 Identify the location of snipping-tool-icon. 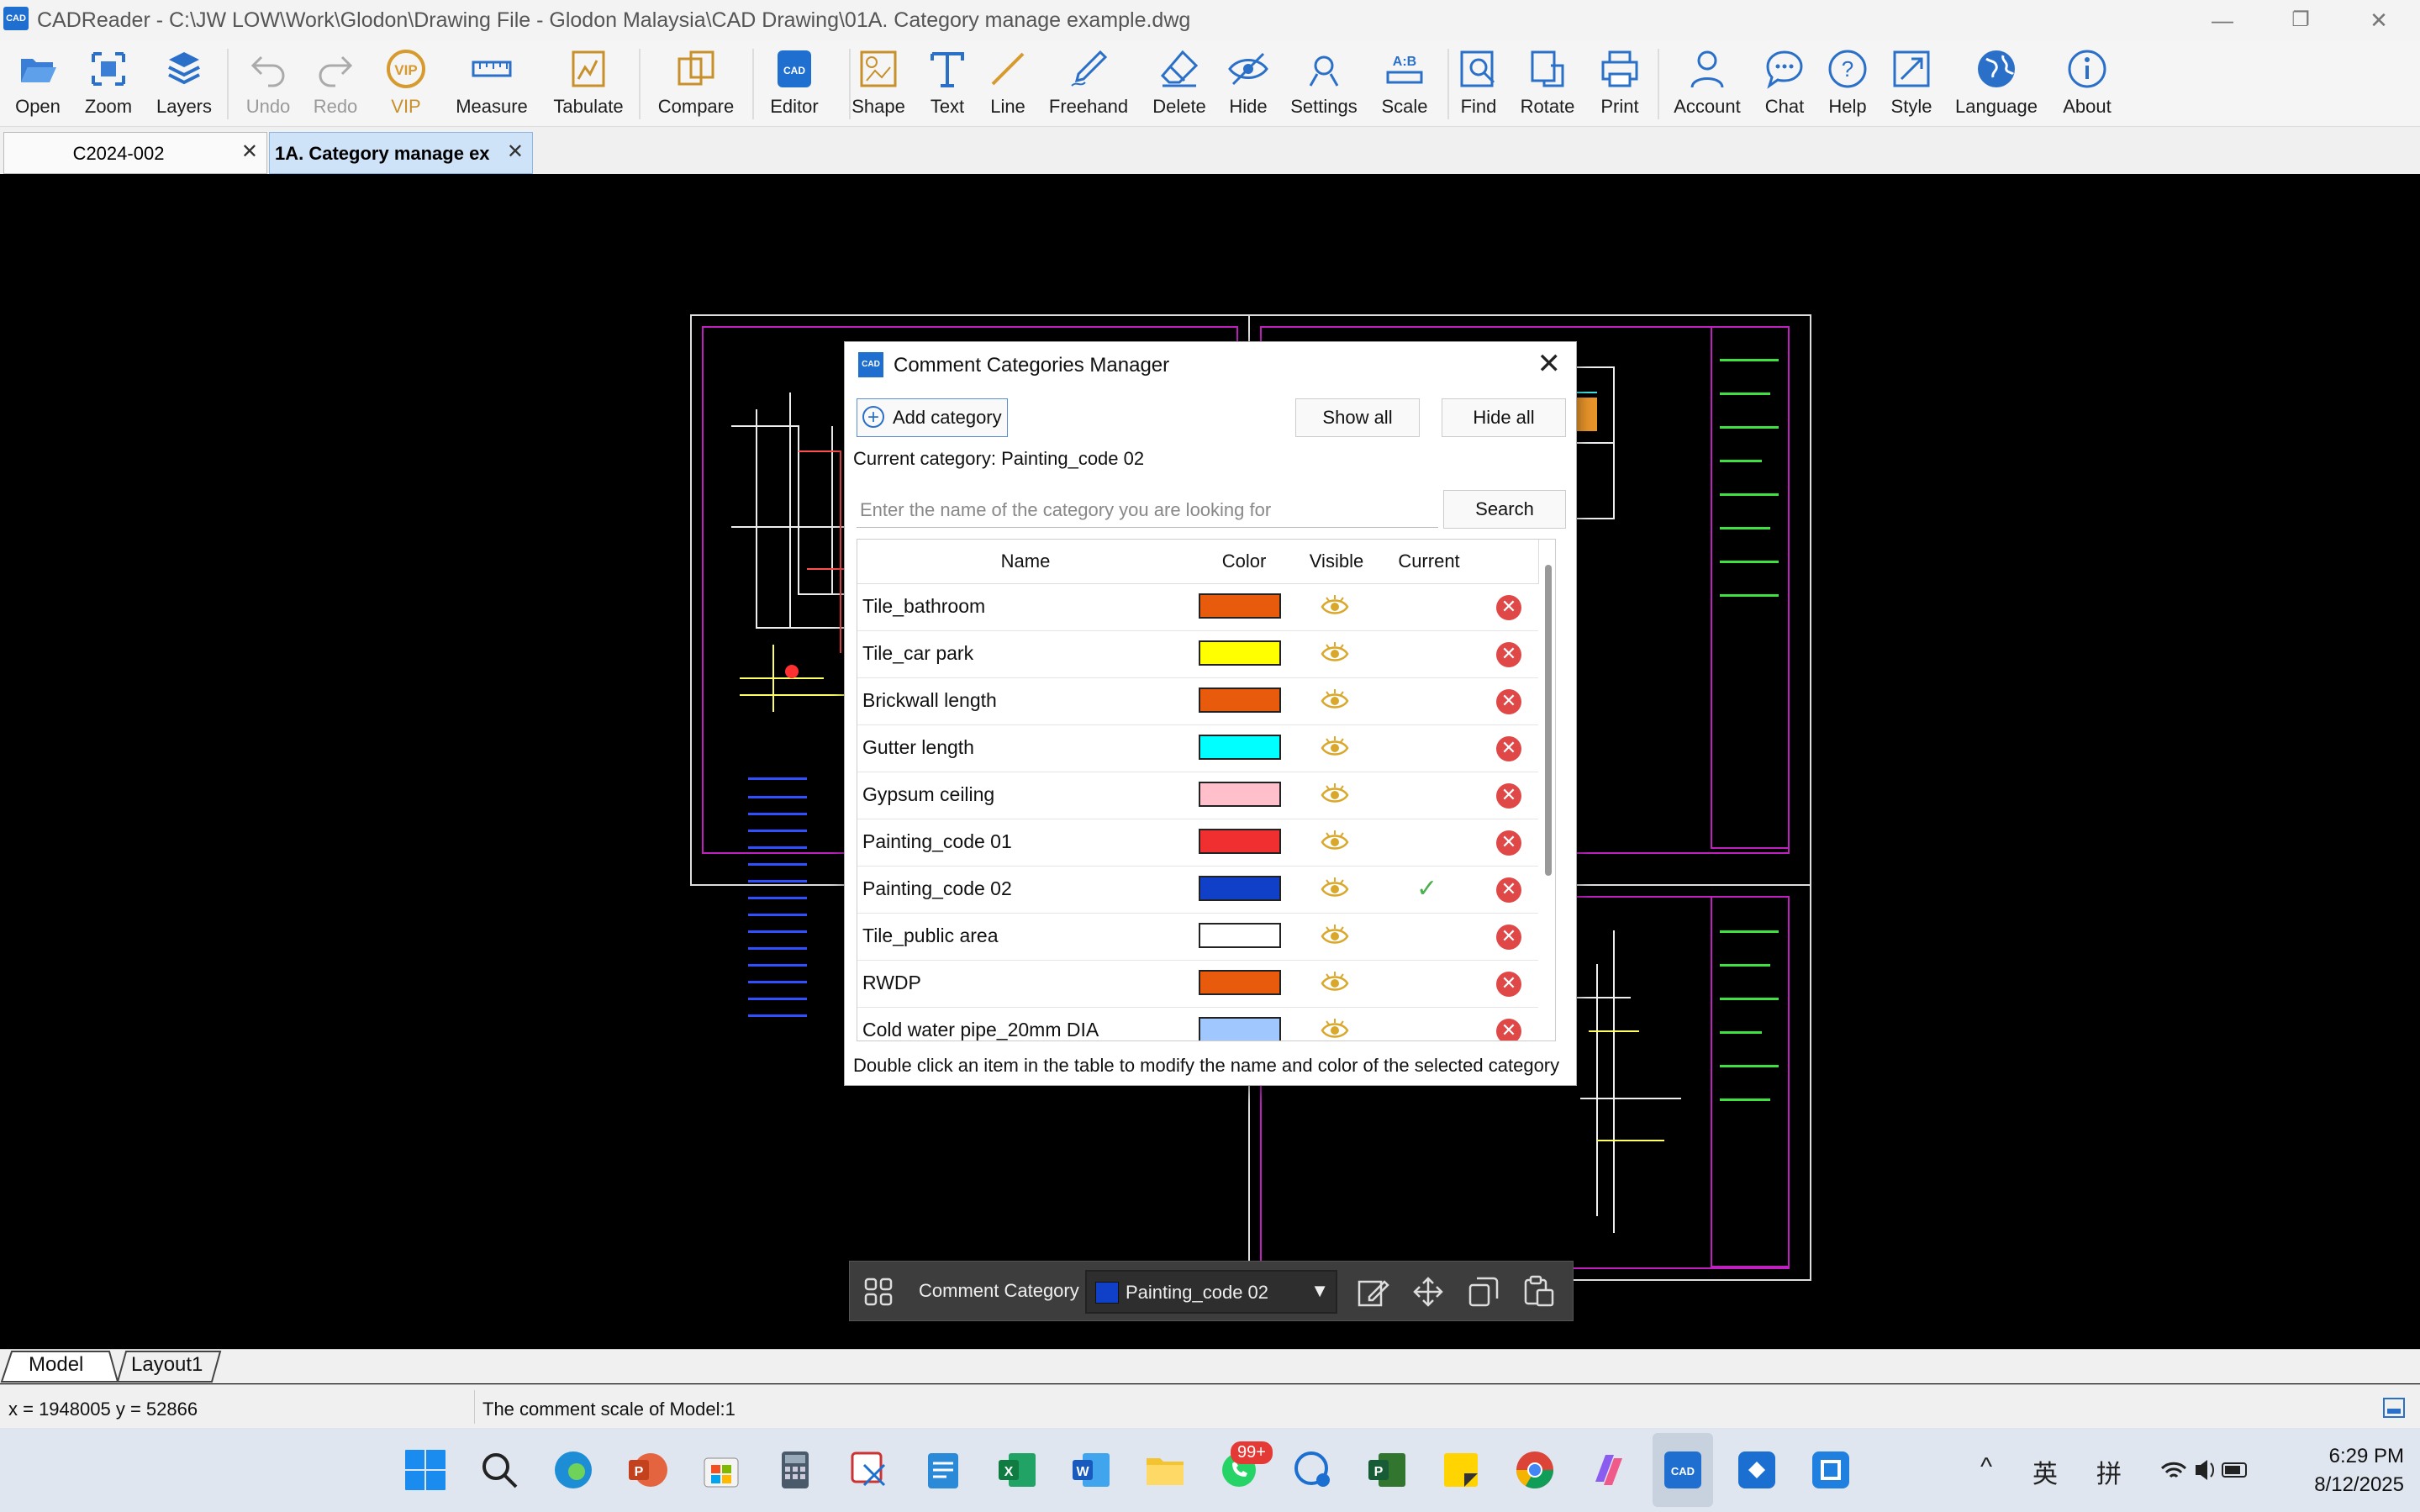
(869, 1470).